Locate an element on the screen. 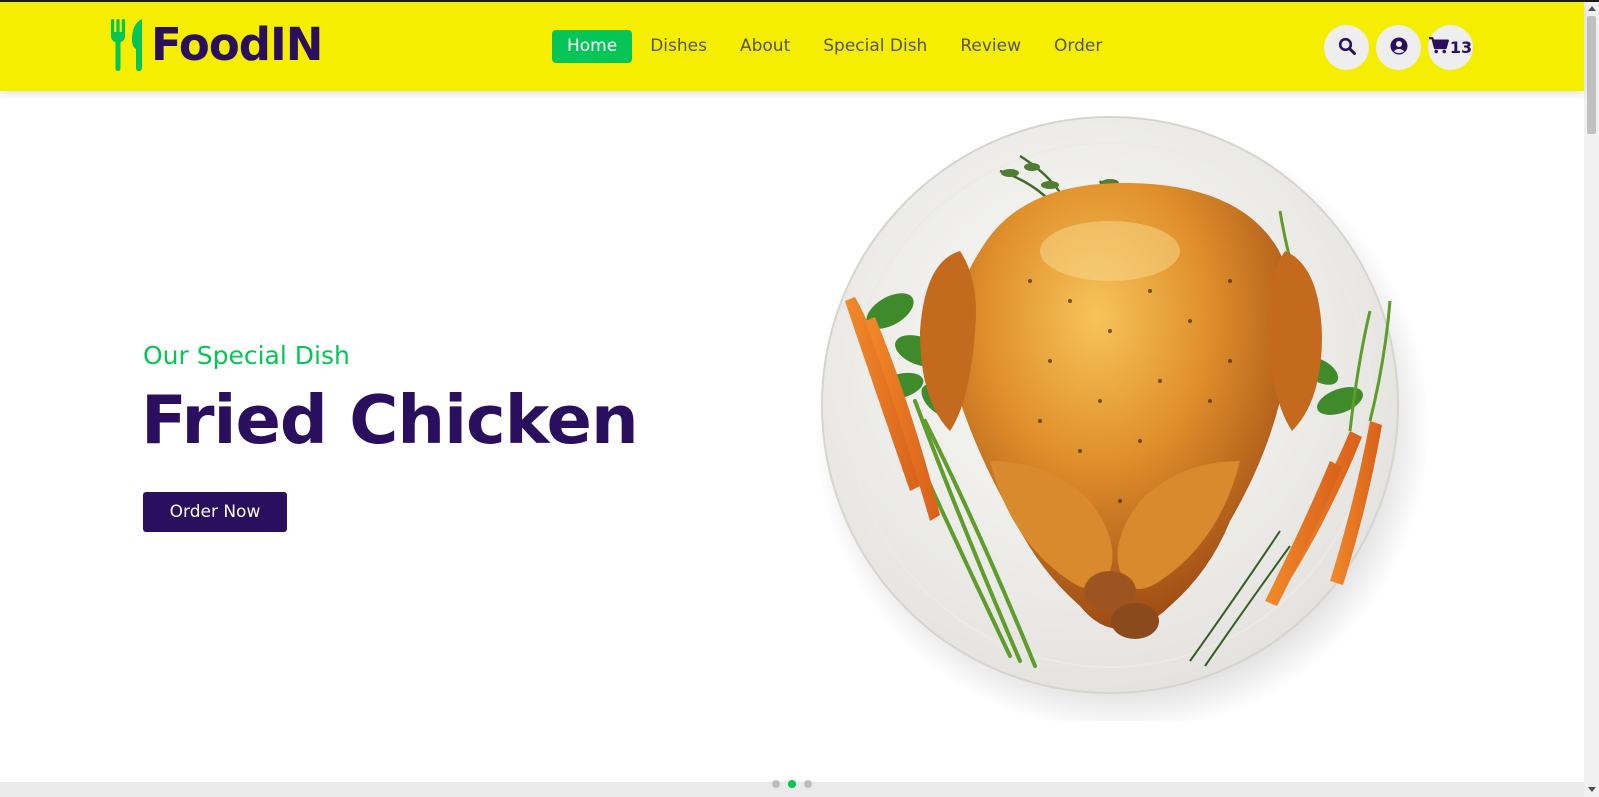 This screenshot has height=797, width=1599. nav-special-dish: Special Dish is located at coordinates (875, 46).